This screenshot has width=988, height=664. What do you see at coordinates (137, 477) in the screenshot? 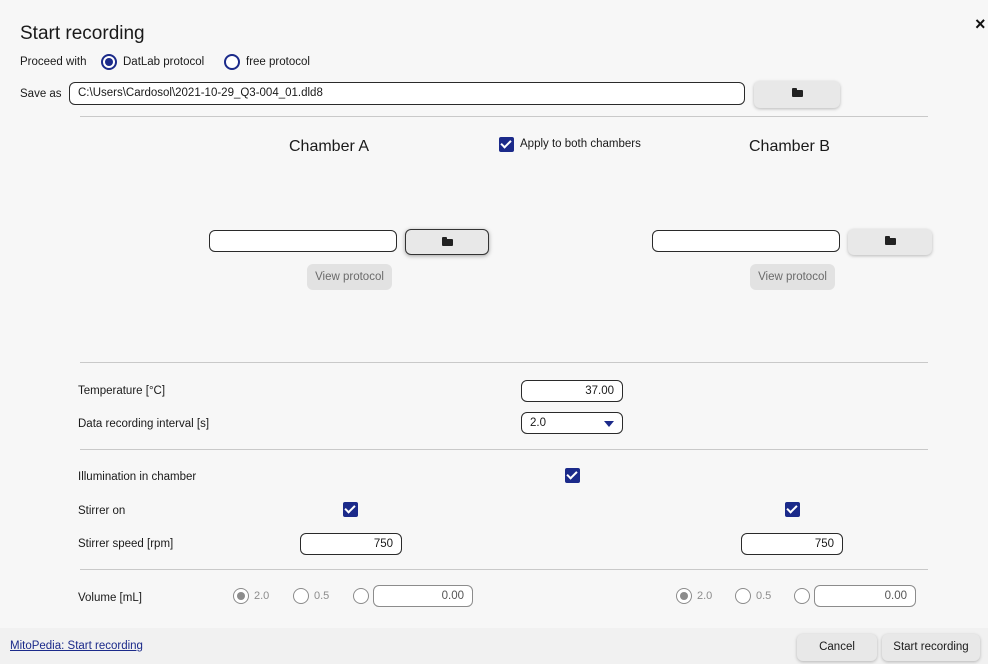
I see `illumination-label: Illumination in chamber` at bounding box center [137, 477].